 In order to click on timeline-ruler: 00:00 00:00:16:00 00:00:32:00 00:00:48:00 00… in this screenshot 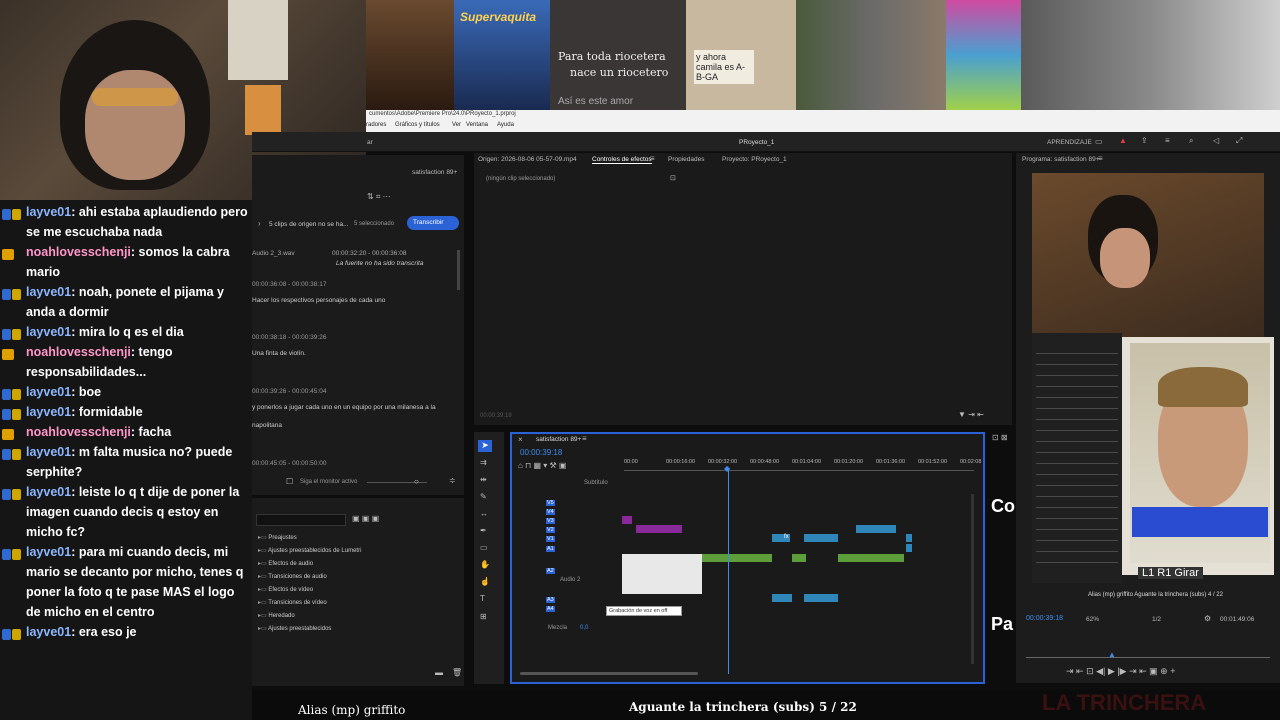, I will do `click(804, 464)`.